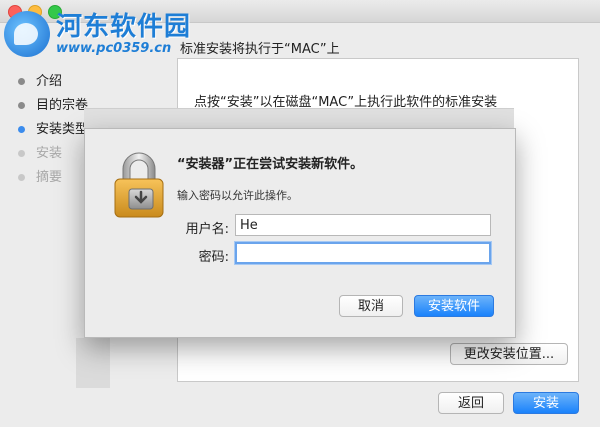  Describe the element at coordinates (114, 48) in the screenshot. I see `watermark-url: www.pc0359.cn` at that location.